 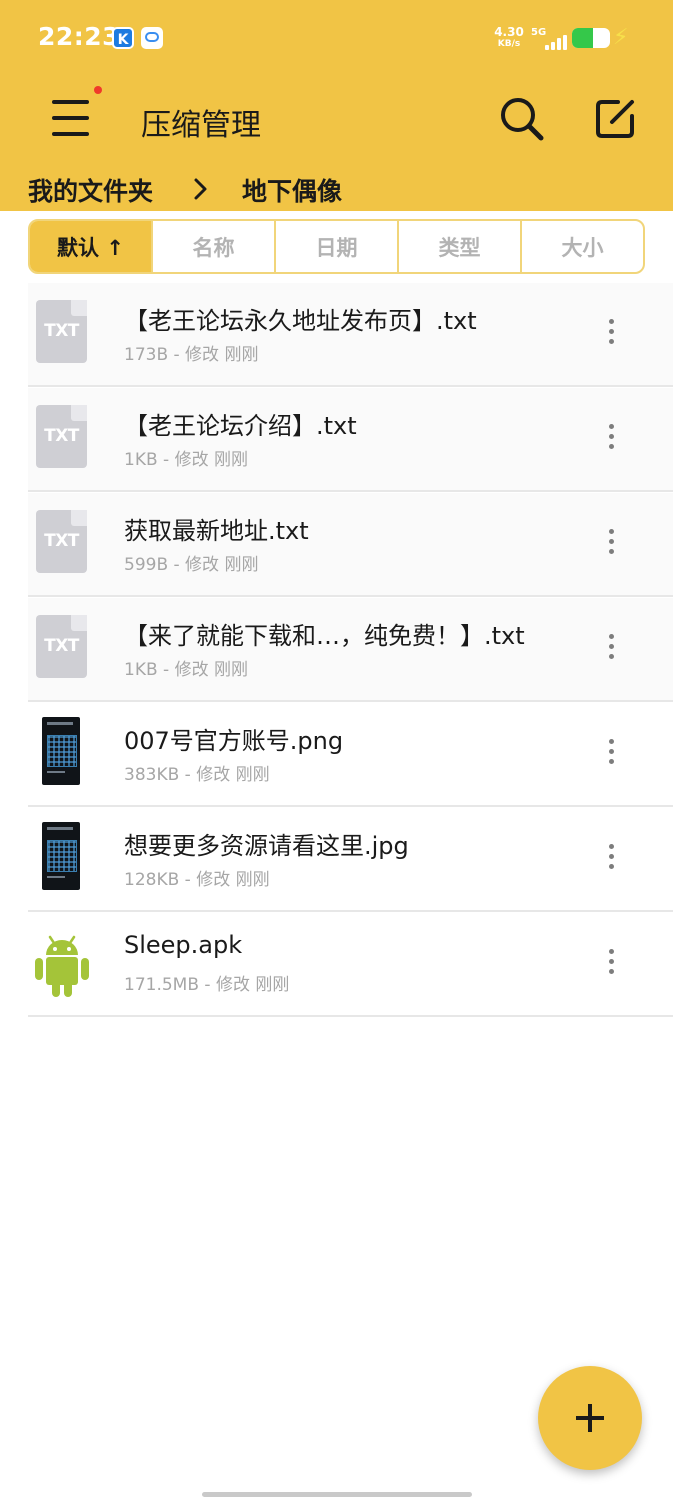 I want to click on net-speed-unit: KB/s, so click(x=509, y=44).